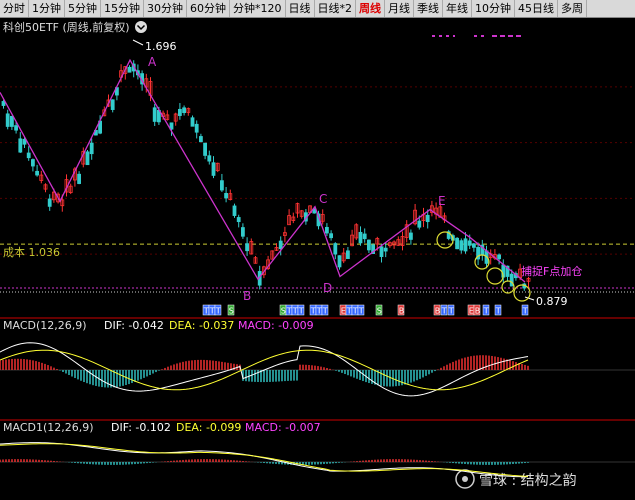 This screenshot has width=635, height=500. What do you see at coordinates (552, 301) in the screenshot?
I see `low-label: 0.879` at bounding box center [552, 301].